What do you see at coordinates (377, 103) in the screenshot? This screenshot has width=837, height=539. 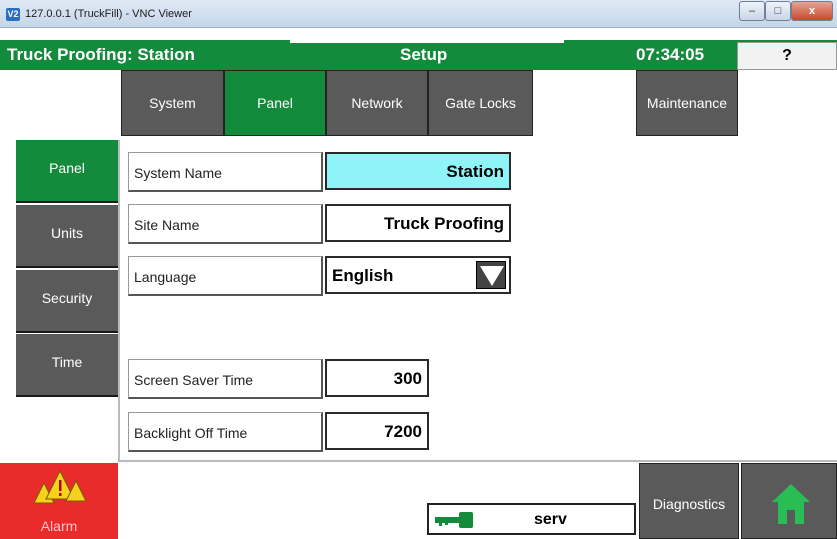 I see `tab-network: Network` at bounding box center [377, 103].